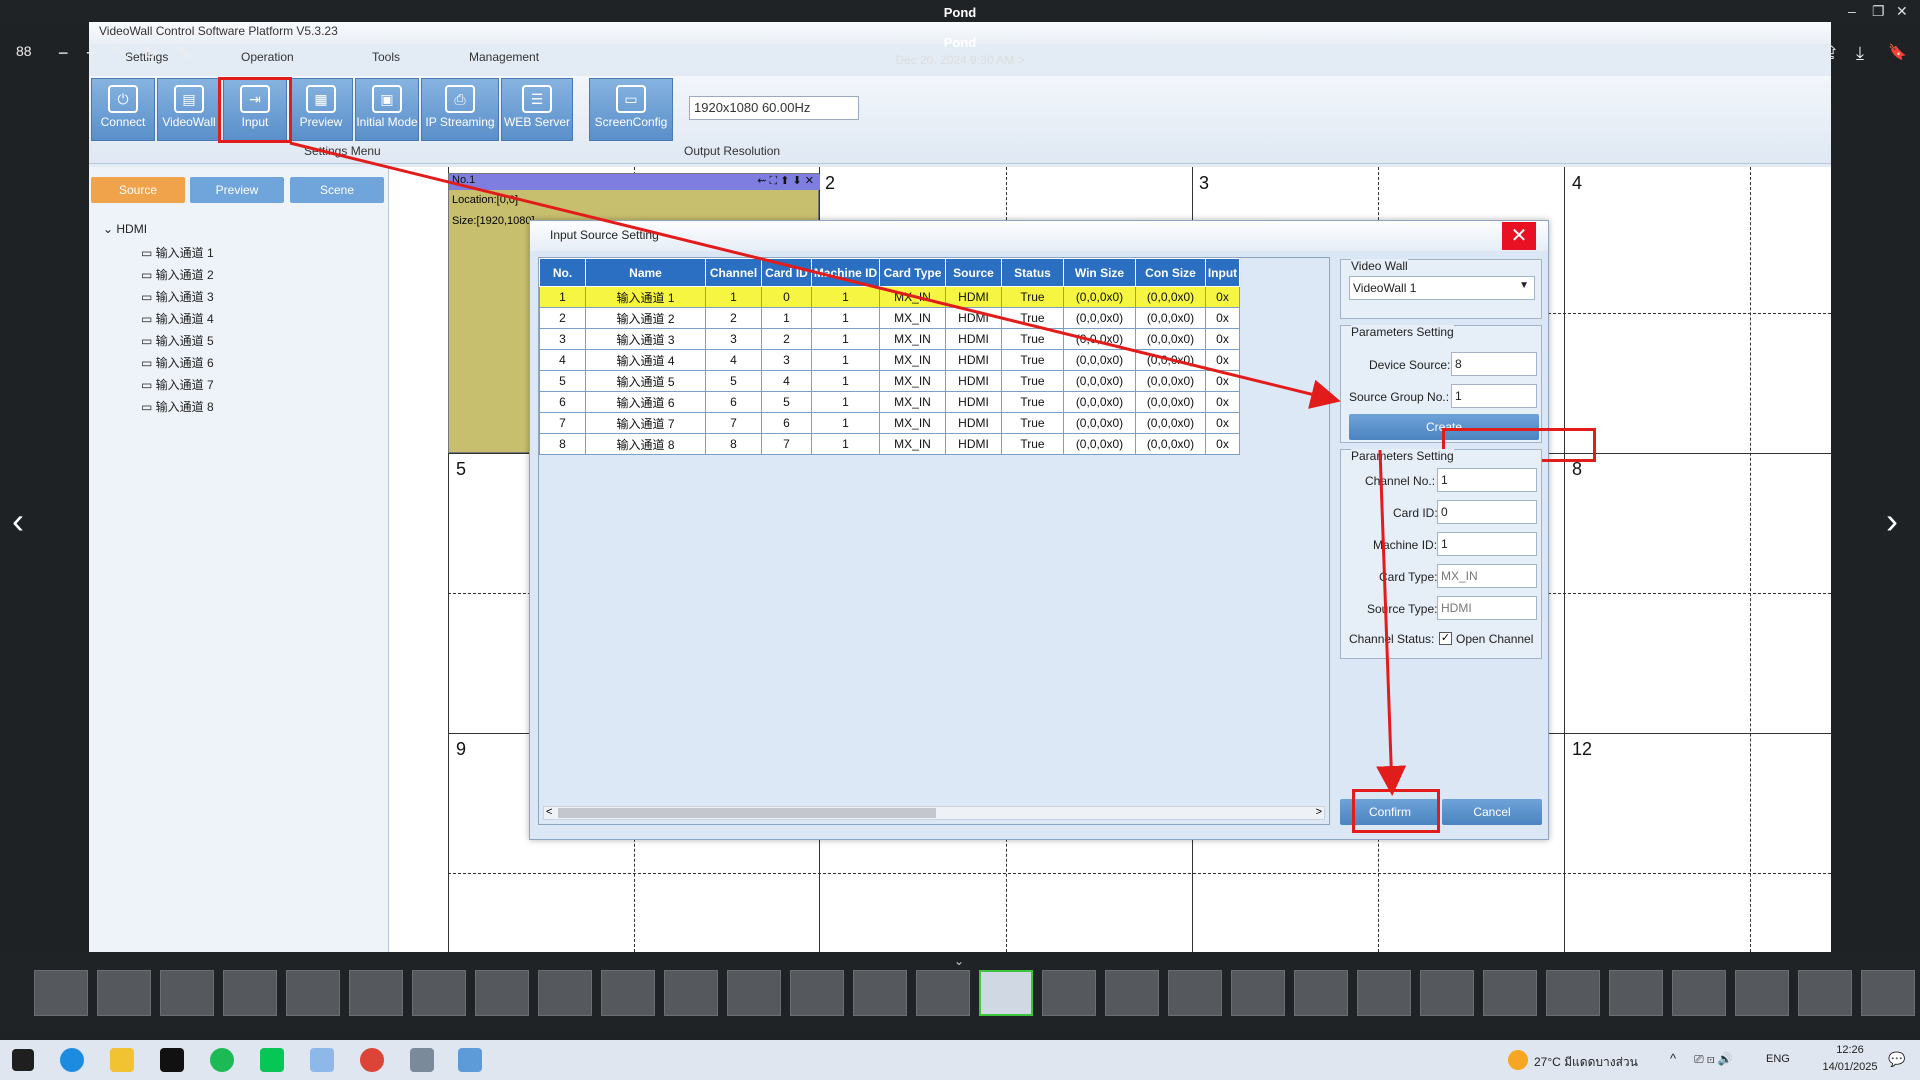 The width and height of the screenshot is (1920, 1080). Describe the element at coordinates (1778, 1059) in the screenshot. I see `language-indicator: ENG` at that location.